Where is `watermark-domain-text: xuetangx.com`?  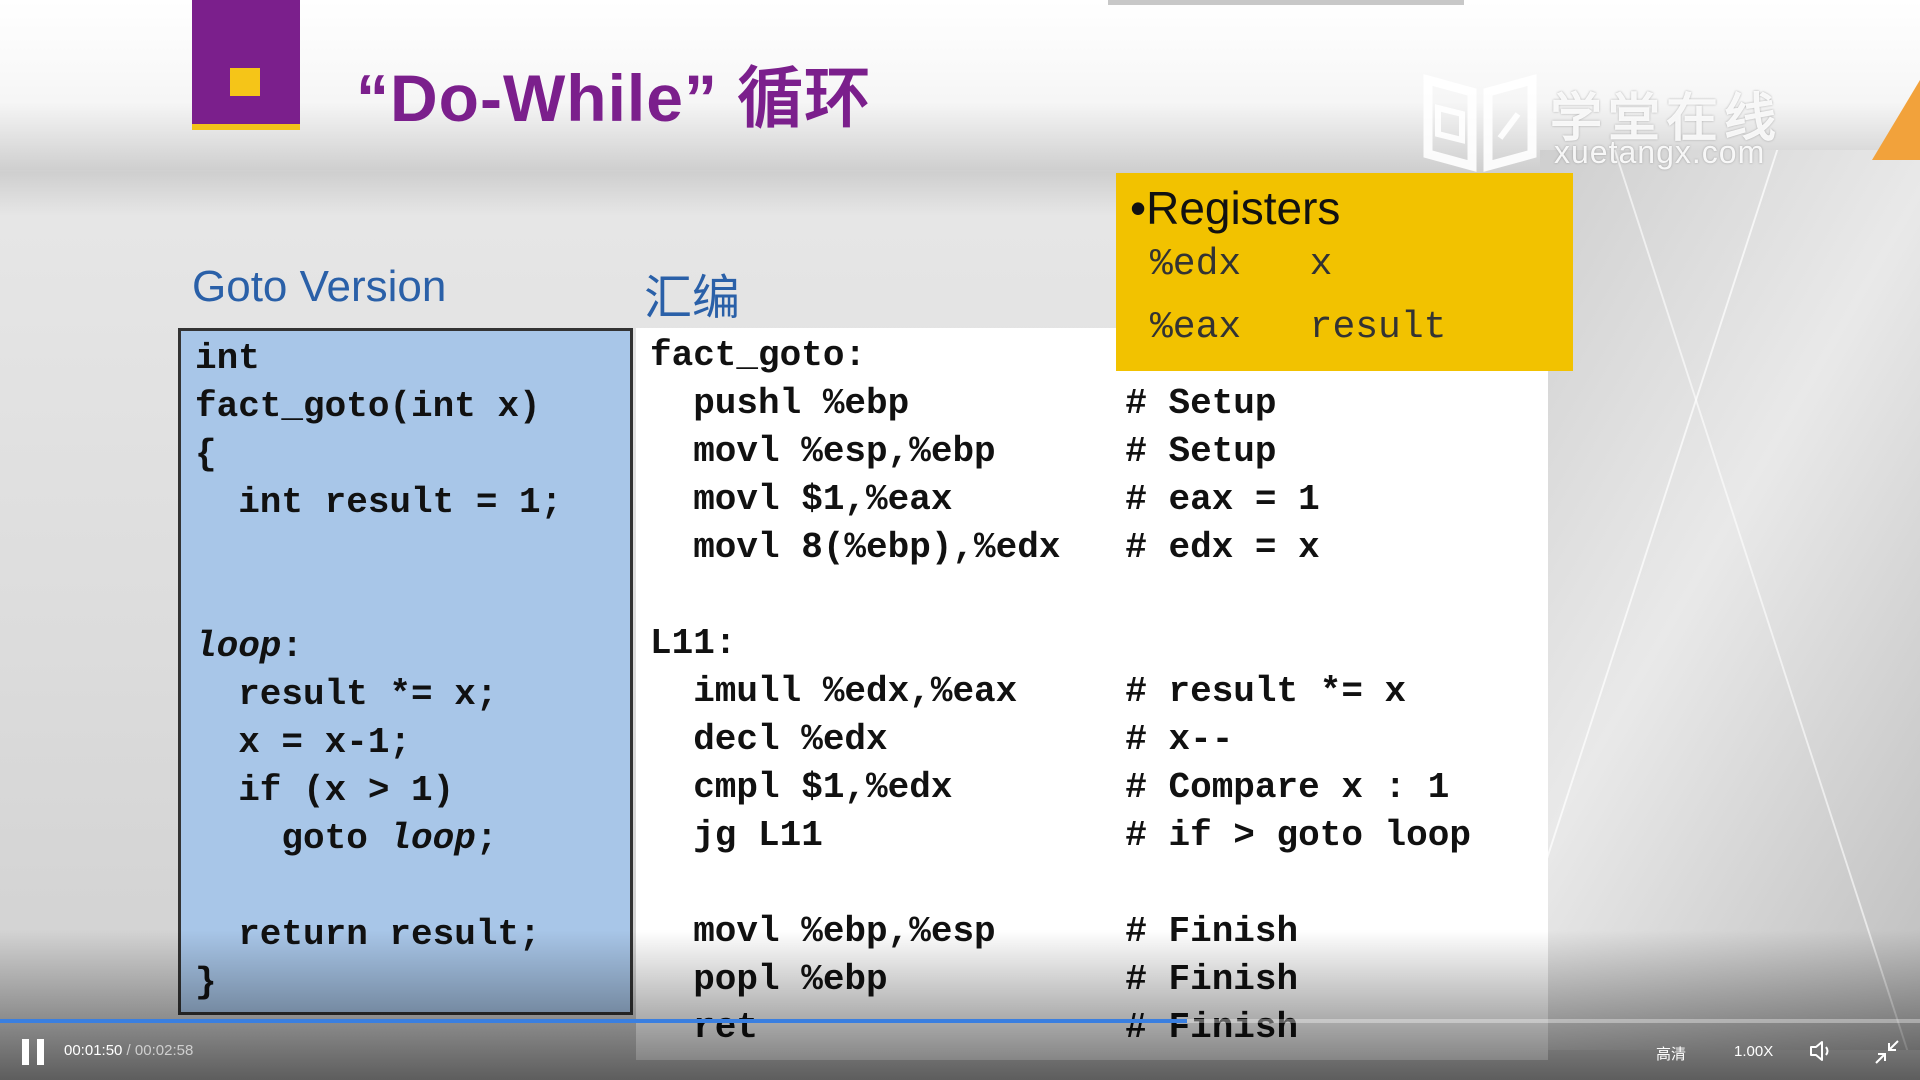
watermark-domain-text: xuetangx.com is located at coordinates (1660, 152).